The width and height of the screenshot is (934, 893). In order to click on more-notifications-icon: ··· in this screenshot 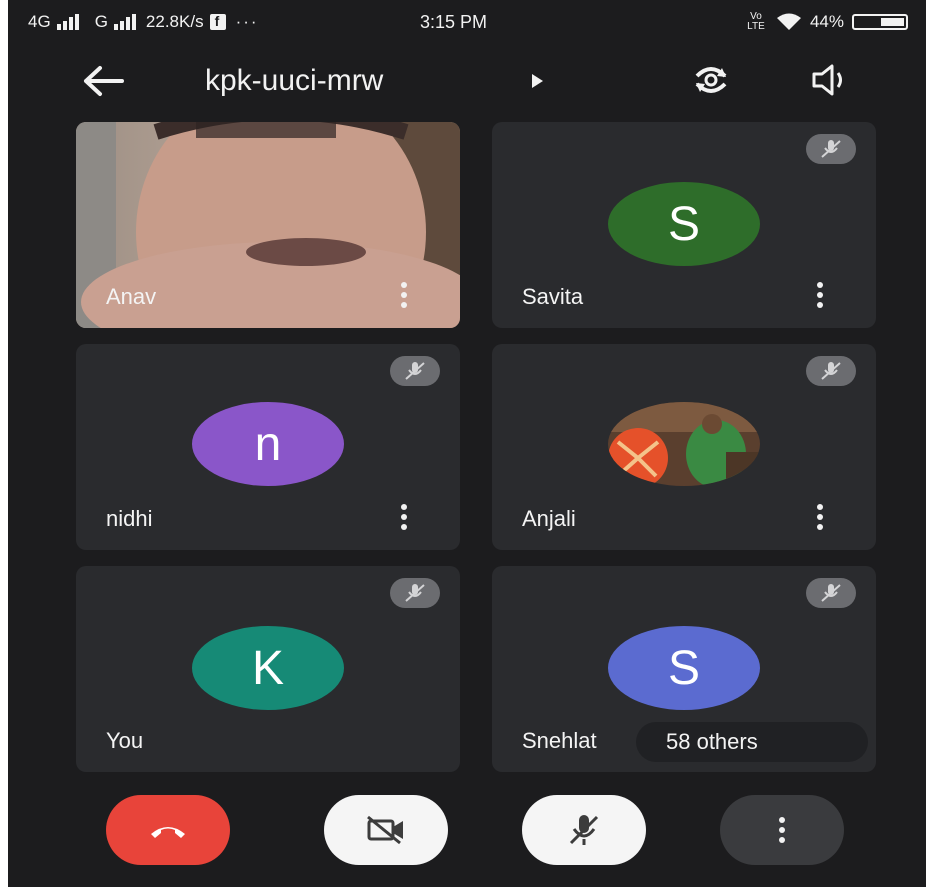, I will do `click(247, 21)`.